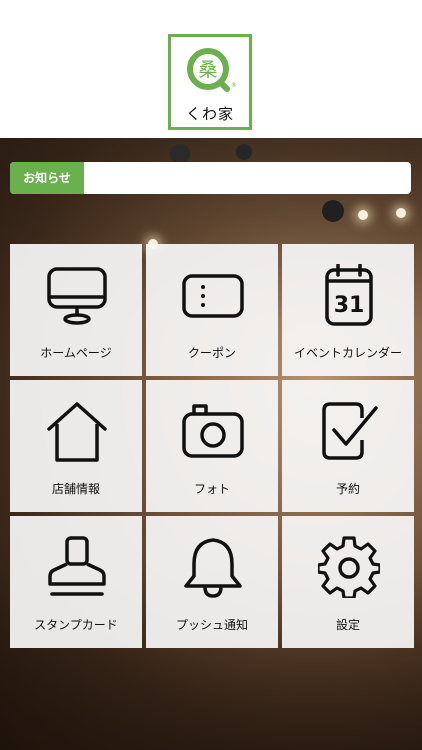 The image size is (422, 750). I want to click on news-bar: お知らせ, so click(210, 178).